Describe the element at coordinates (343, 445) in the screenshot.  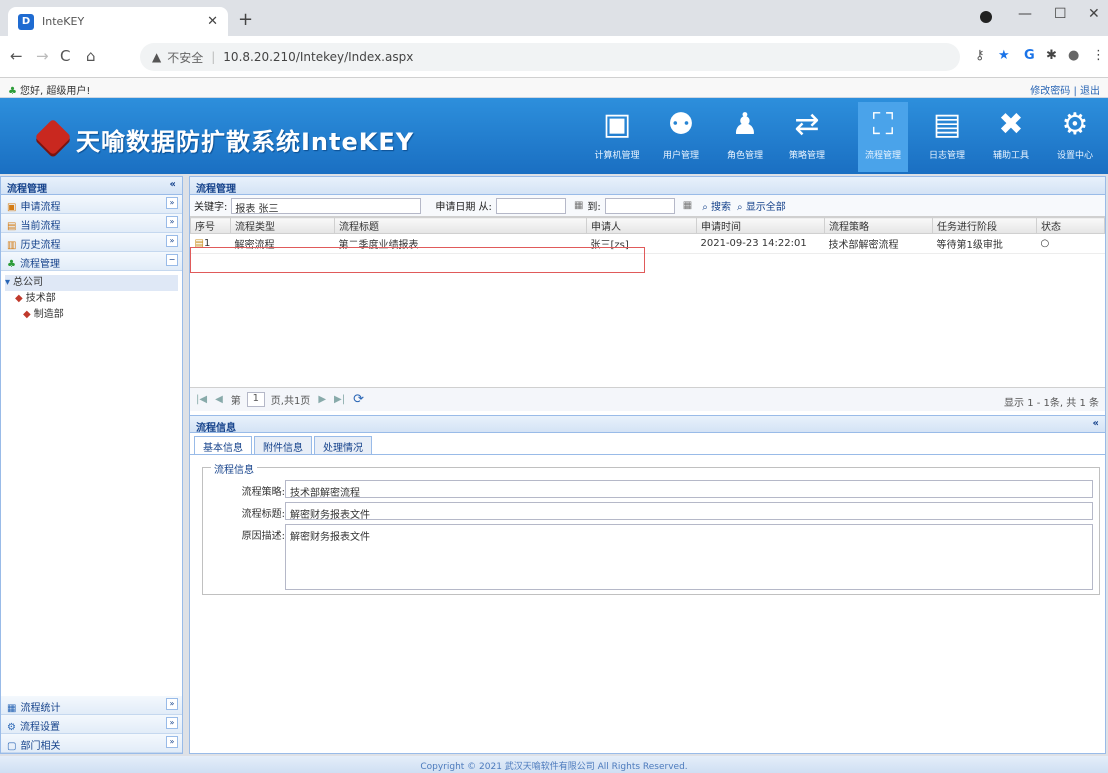
I see `tab-handling: 处理情况` at that location.